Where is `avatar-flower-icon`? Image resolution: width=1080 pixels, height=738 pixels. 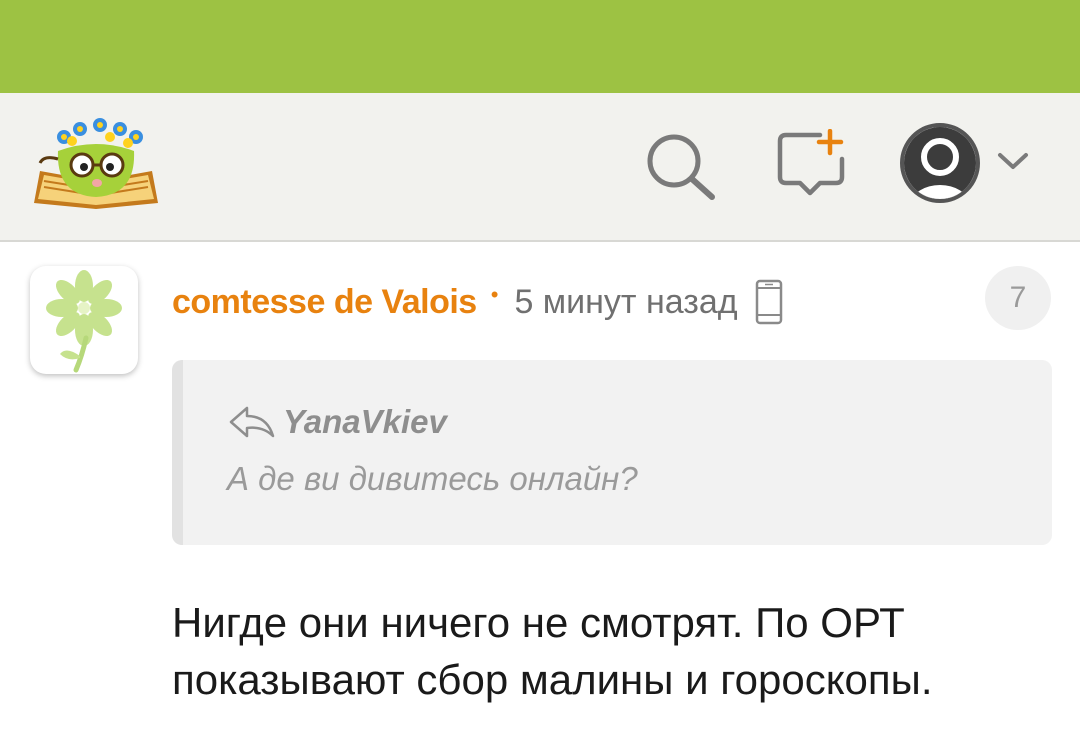
avatar-flower-icon is located at coordinates (84, 321).